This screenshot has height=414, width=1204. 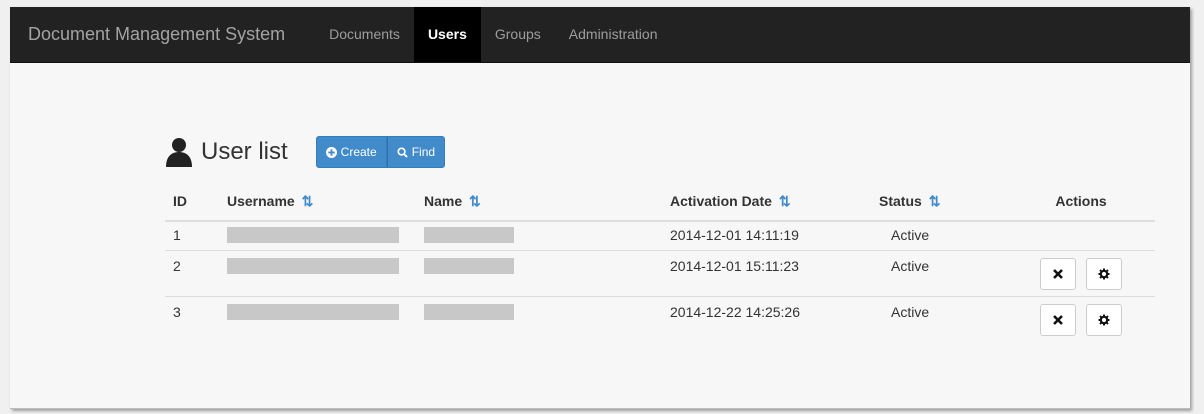 I want to click on find-button: Find, so click(x=416, y=152).